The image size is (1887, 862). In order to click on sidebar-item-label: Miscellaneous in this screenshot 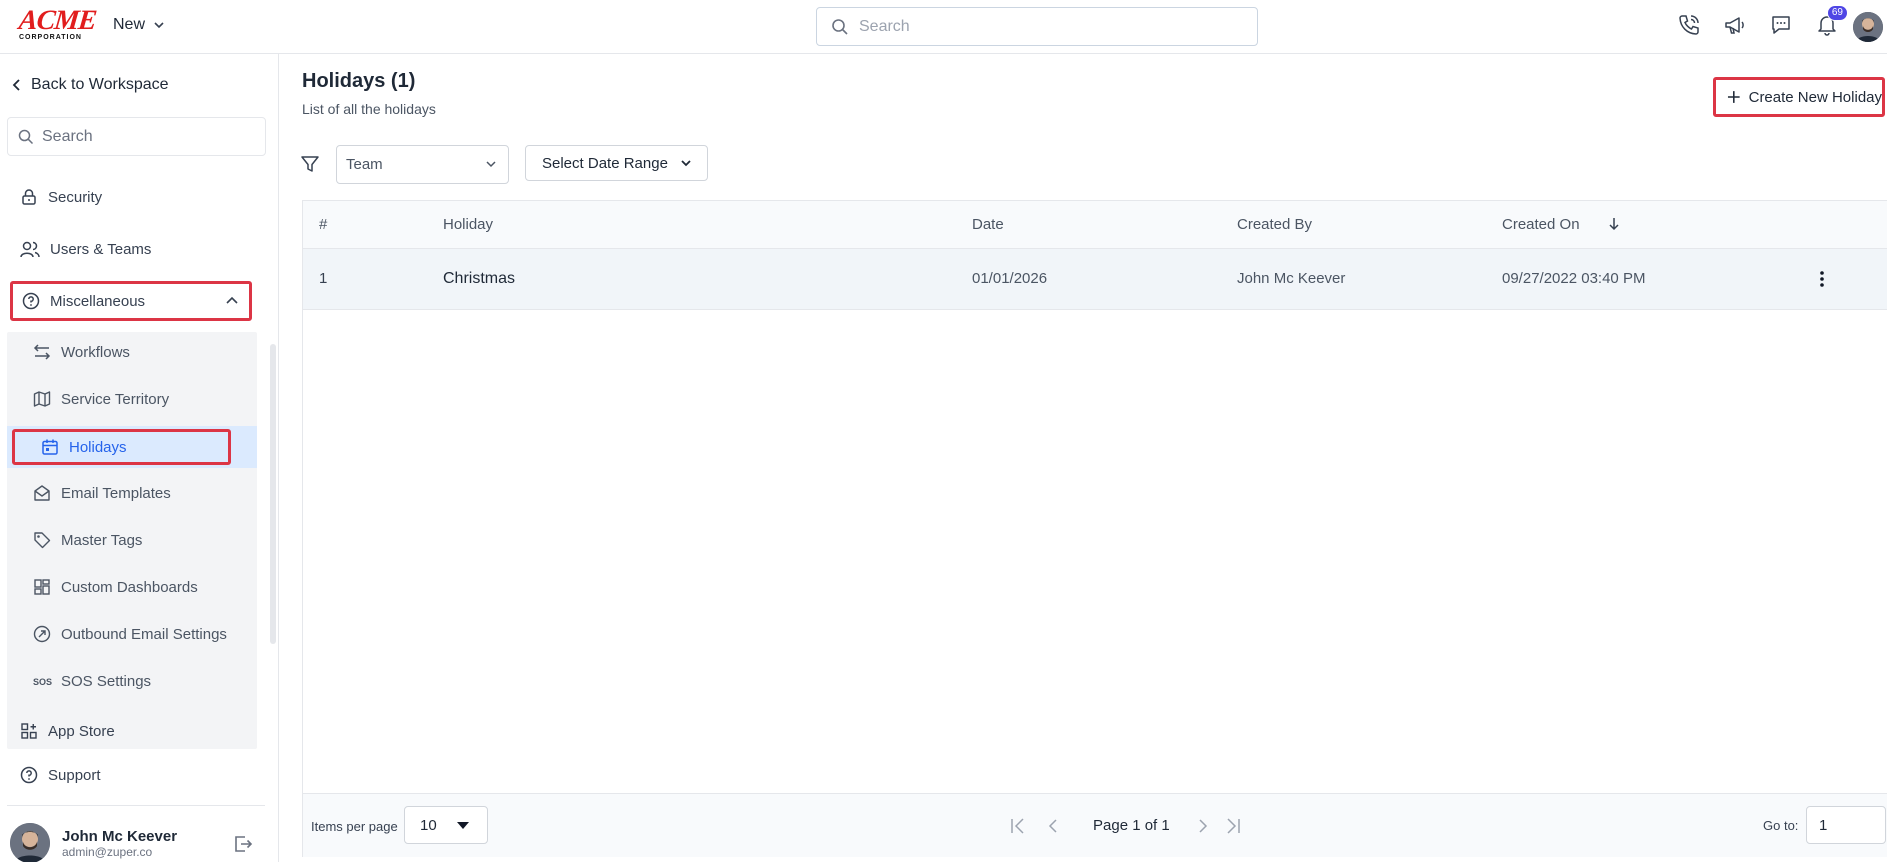, I will do `click(98, 301)`.